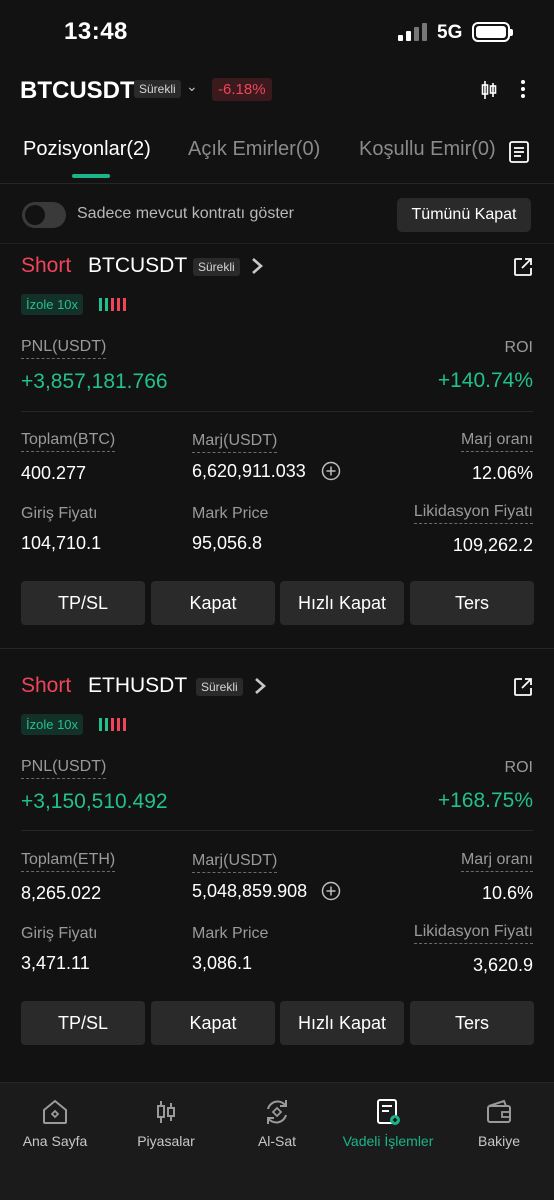  I want to click on position-pair: ETHUSDT, so click(137, 686).